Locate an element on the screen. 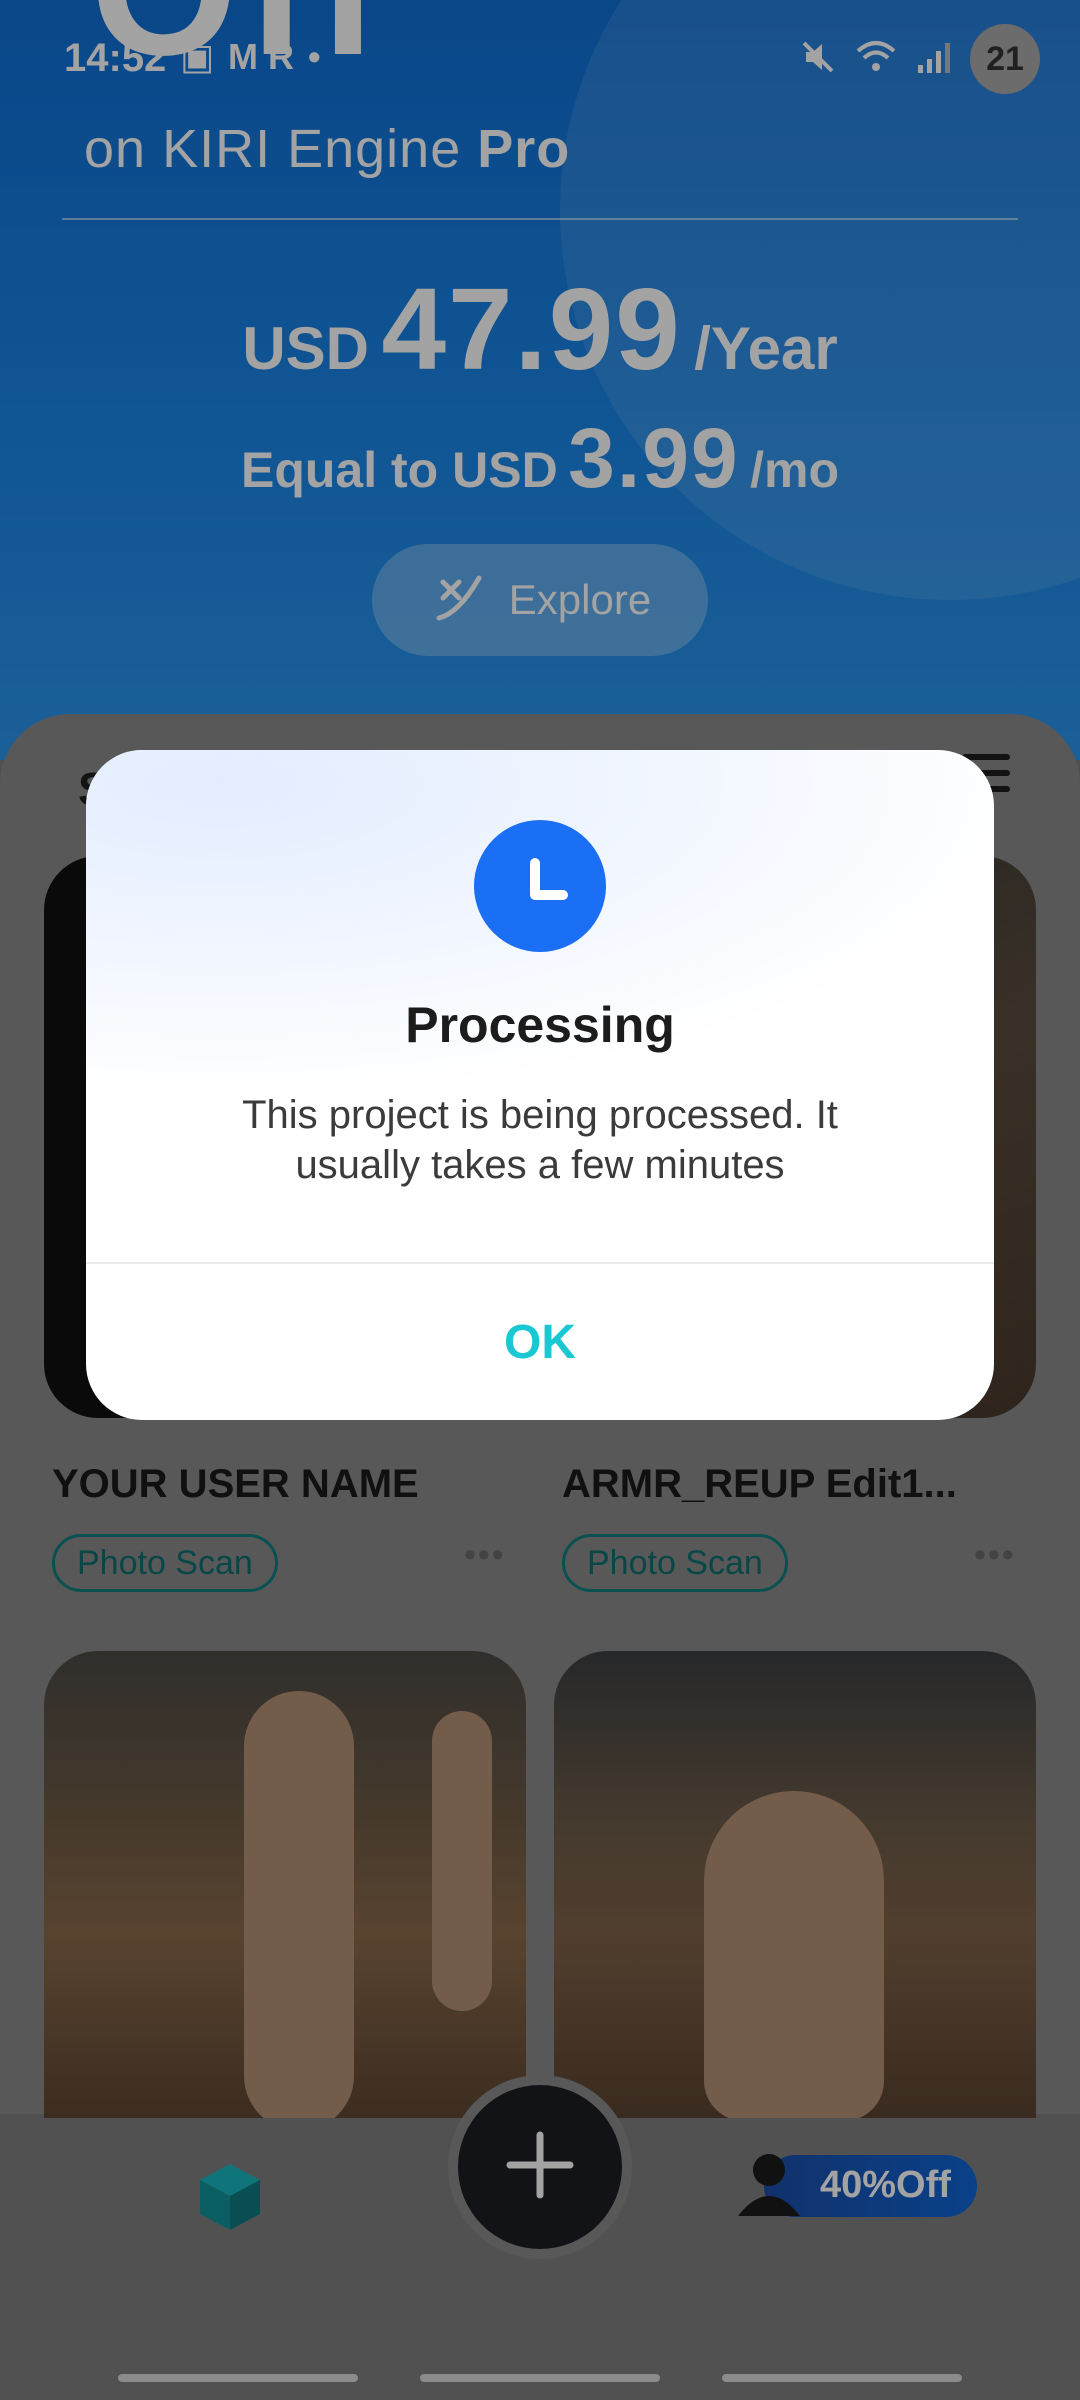  ok-button: OK is located at coordinates (540, 1342).